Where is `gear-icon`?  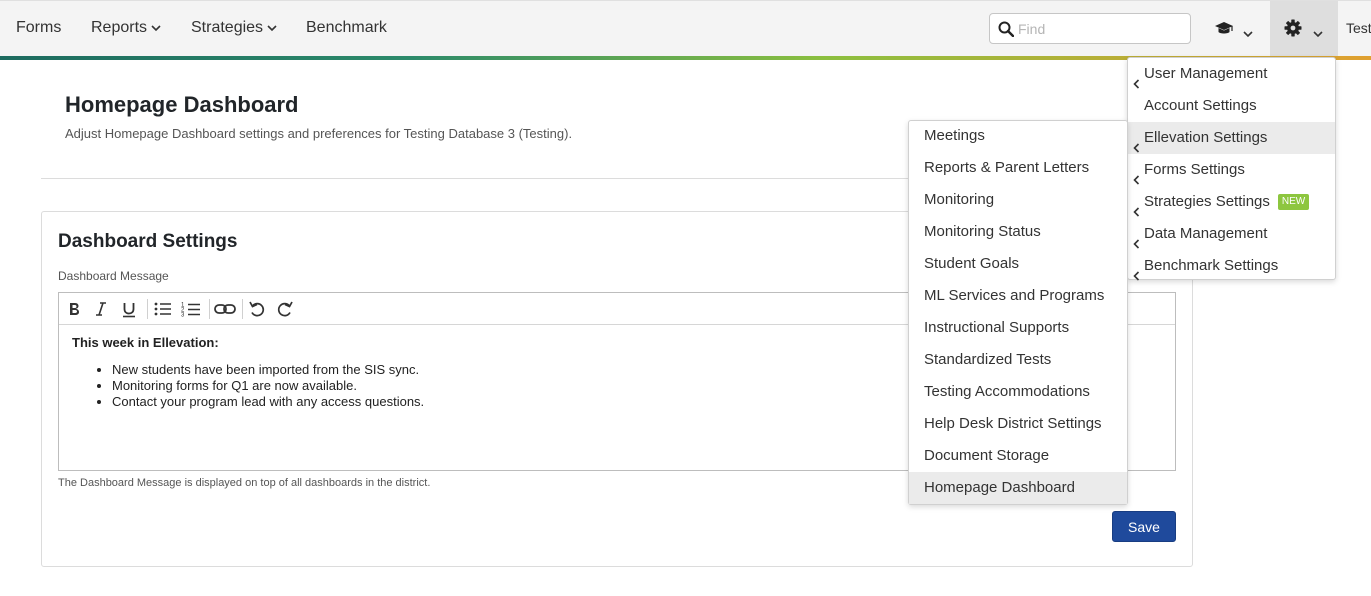
gear-icon is located at coordinates (1293, 30).